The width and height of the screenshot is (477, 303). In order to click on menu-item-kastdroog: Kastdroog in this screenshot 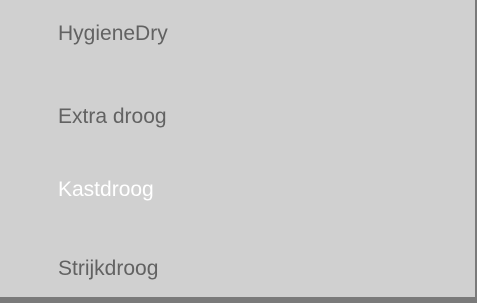, I will do `click(106, 190)`.